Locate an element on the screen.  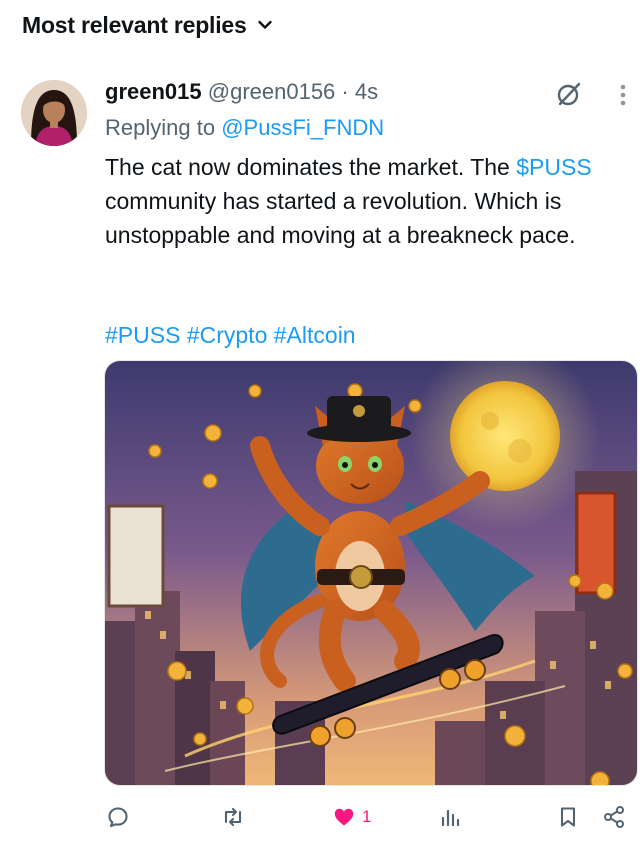
cashtag-link: $PUSS is located at coordinates (553, 167).